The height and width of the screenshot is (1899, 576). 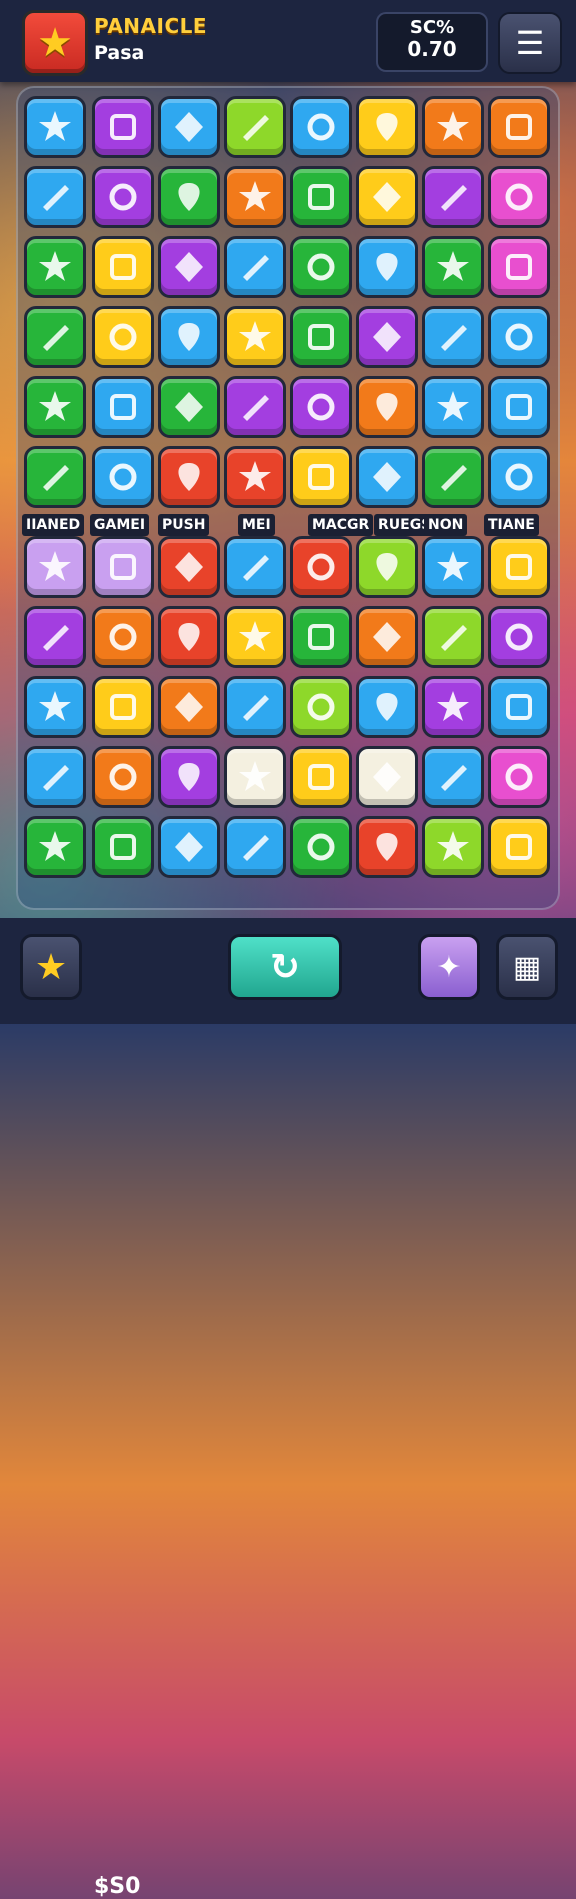 I want to click on refresh-button: ↻, so click(x=285, y=967).